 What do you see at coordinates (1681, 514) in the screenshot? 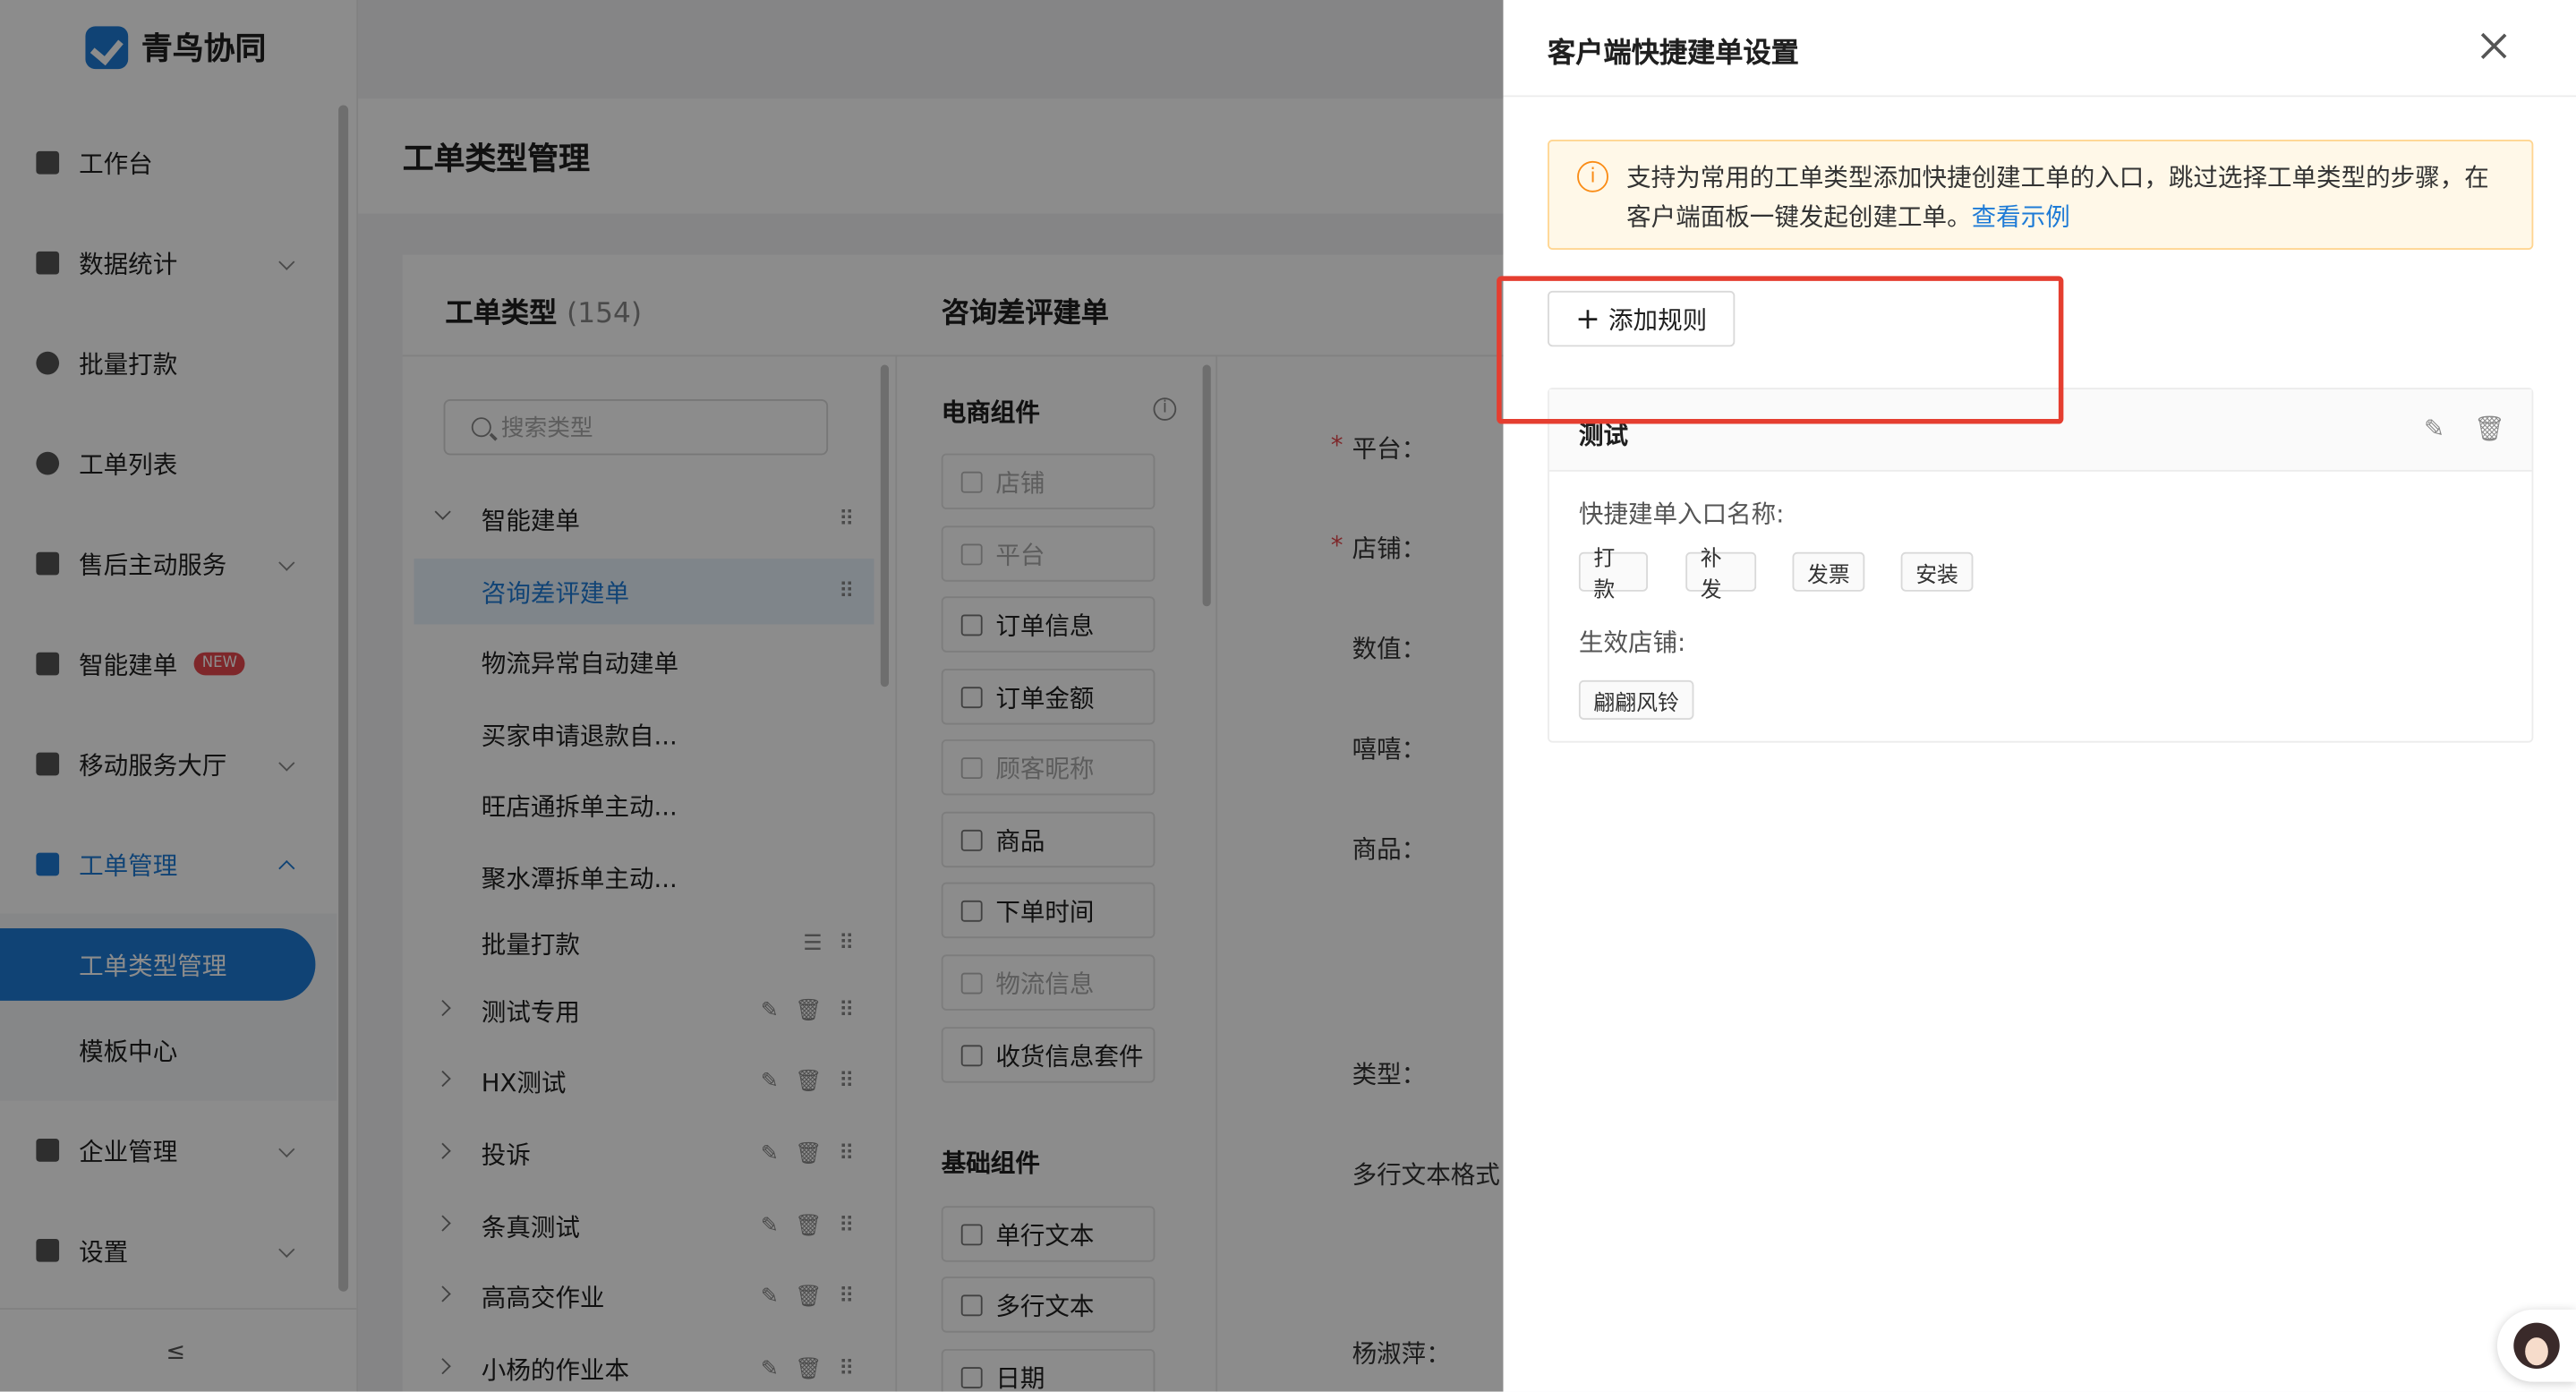
I see `entry-name-label: 快捷建单入口名称:` at bounding box center [1681, 514].